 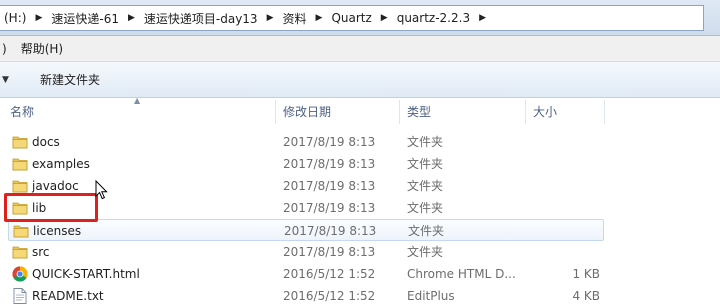 I want to click on annotation-highlight-box, so click(x=51, y=207).